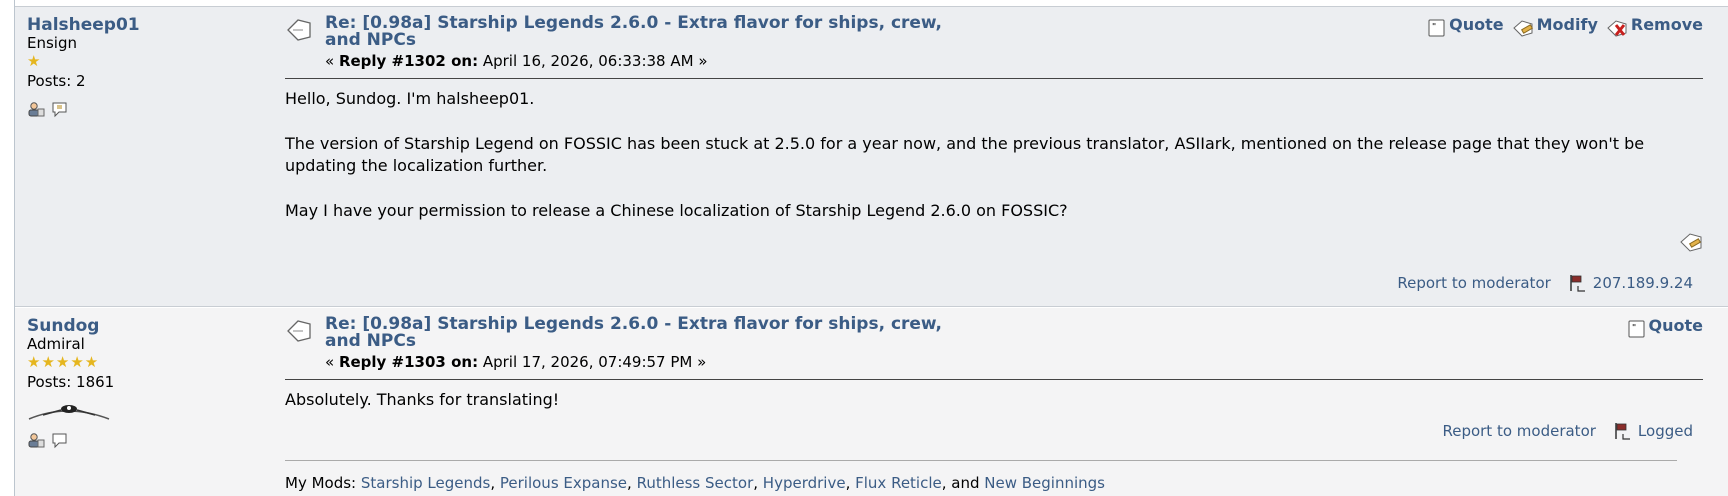  I want to click on avatar, so click(69, 412).